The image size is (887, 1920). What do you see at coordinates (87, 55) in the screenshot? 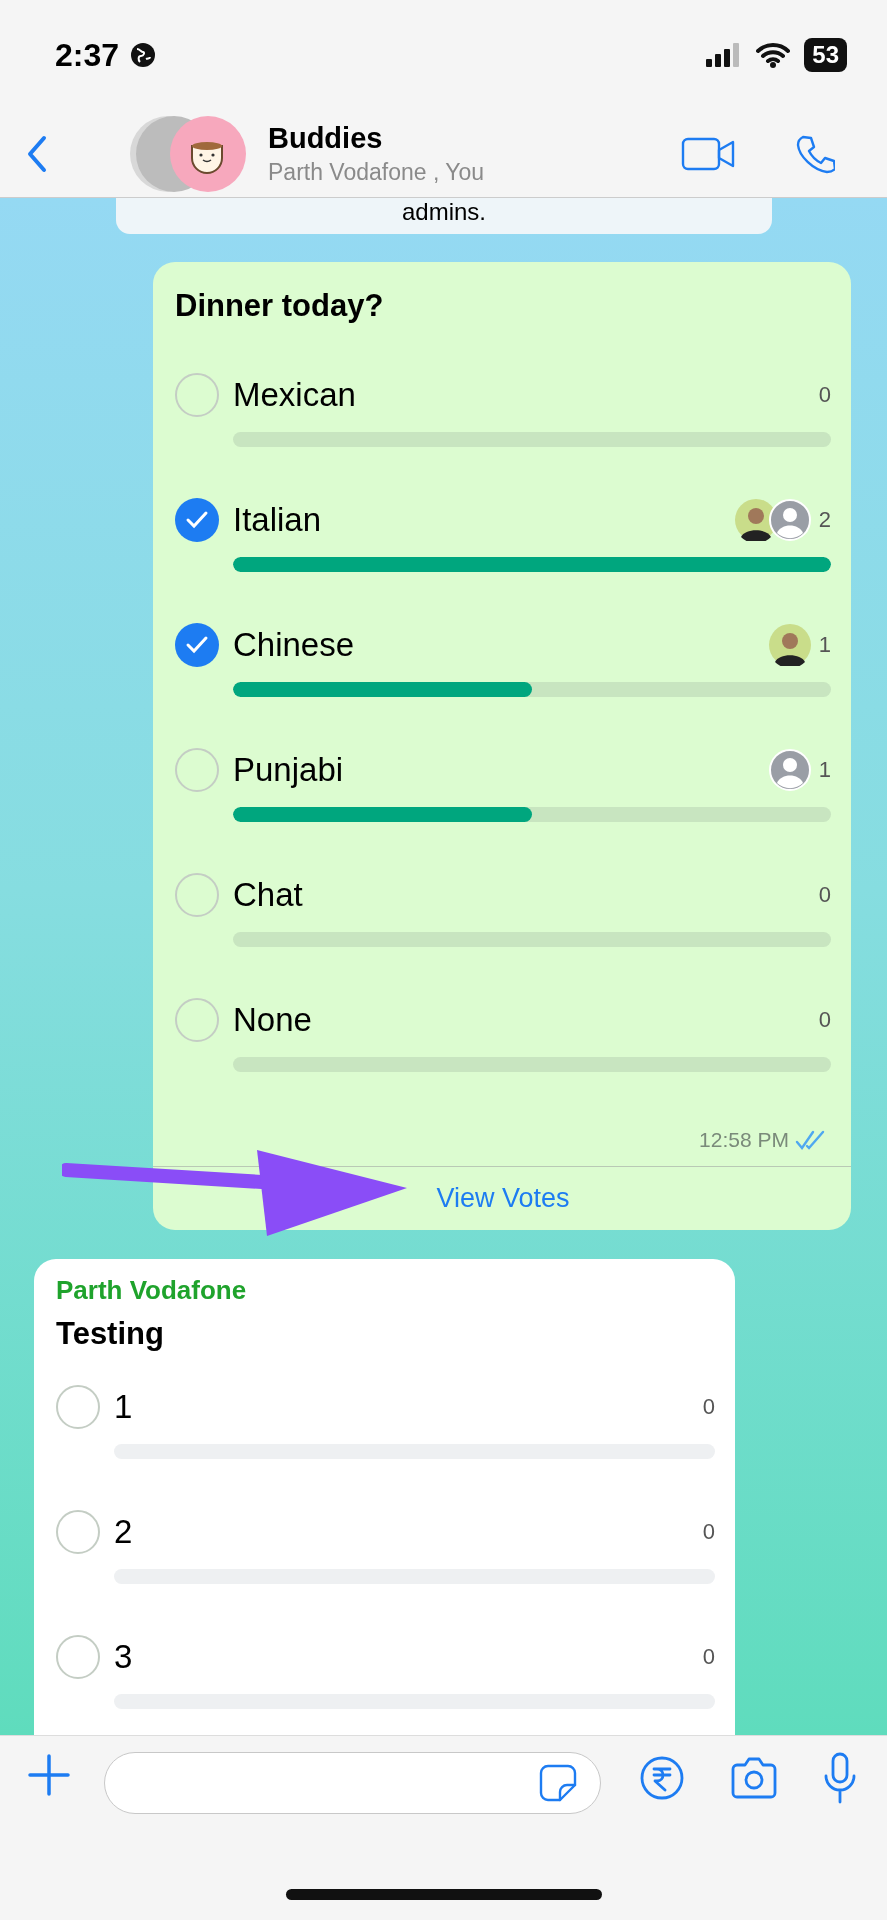
I see `status-time: 2:37` at bounding box center [87, 55].